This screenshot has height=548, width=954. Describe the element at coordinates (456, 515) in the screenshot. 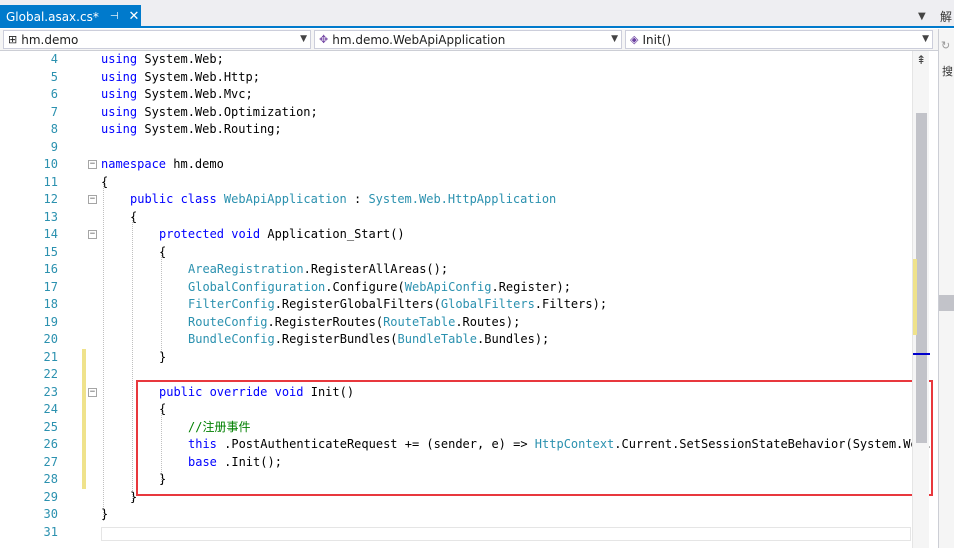

I see `code-line: 30}` at that location.